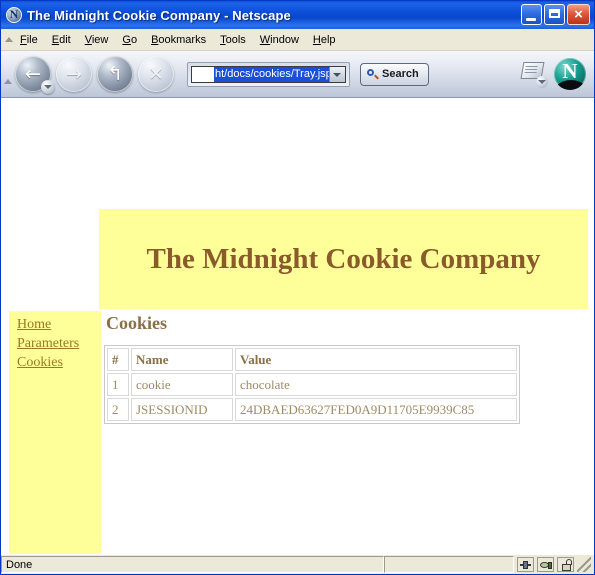 The image size is (595, 575). I want to click on toolbar-right-group, so click(556, 74).